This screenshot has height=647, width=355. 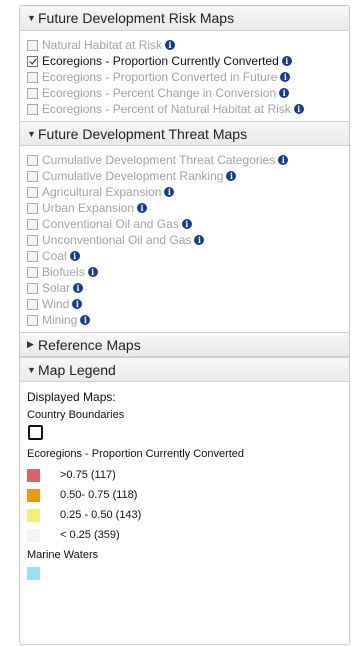 What do you see at coordinates (54, 256) in the screenshot?
I see `layer-label: Coal` at bounding box center [54, 256].